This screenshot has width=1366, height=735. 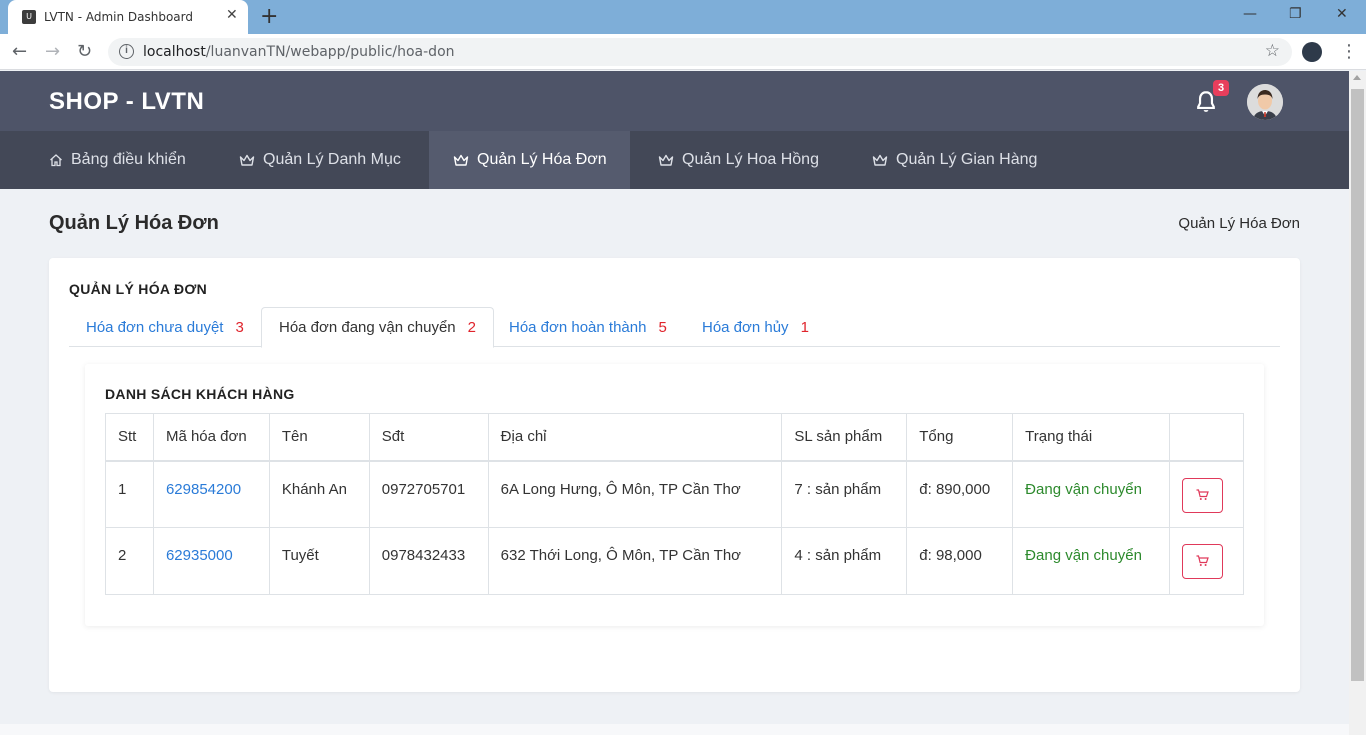 I want to click on forward-icon: →, so click(x=52, y=51).